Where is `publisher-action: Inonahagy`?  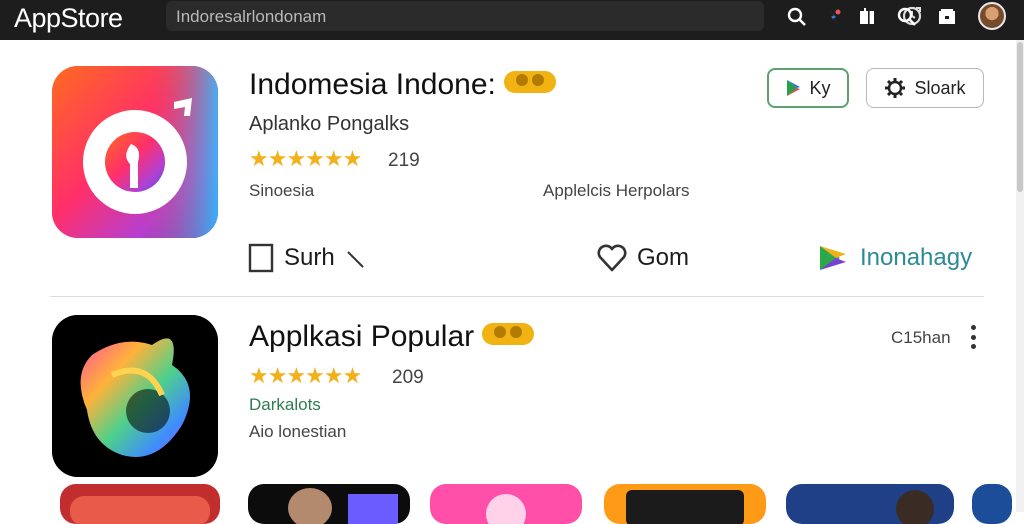 publisher-action: Inonahagy is located at coordinates (895, 258).